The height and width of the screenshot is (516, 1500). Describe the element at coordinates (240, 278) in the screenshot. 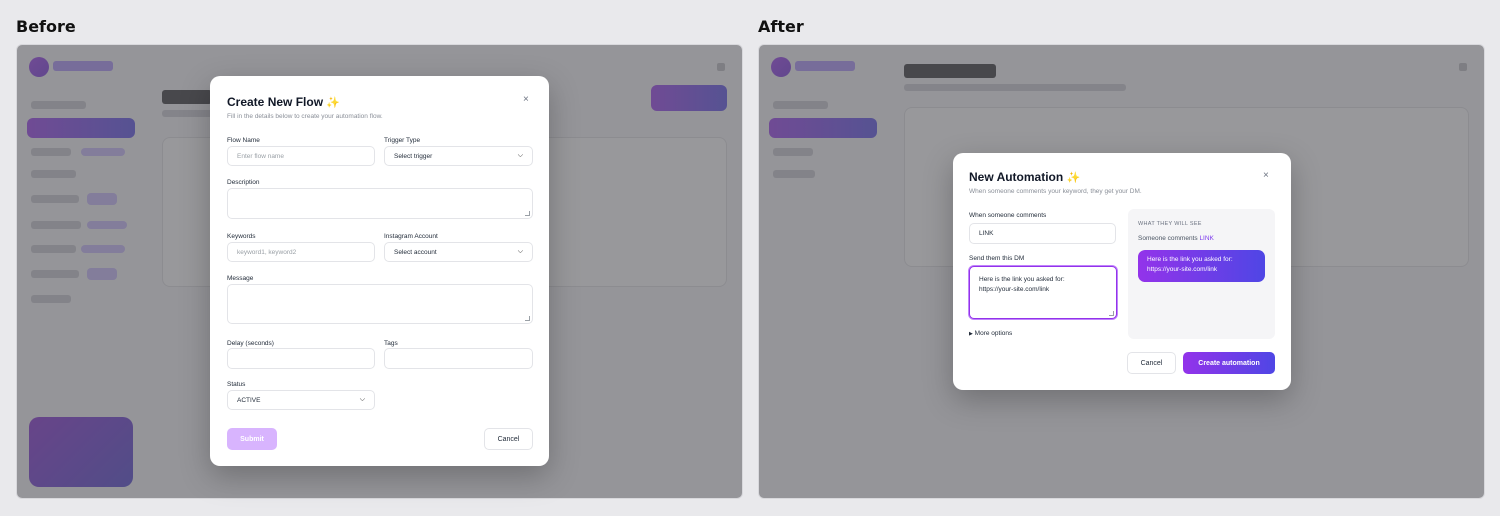

I see `message-label: Message` at that location.